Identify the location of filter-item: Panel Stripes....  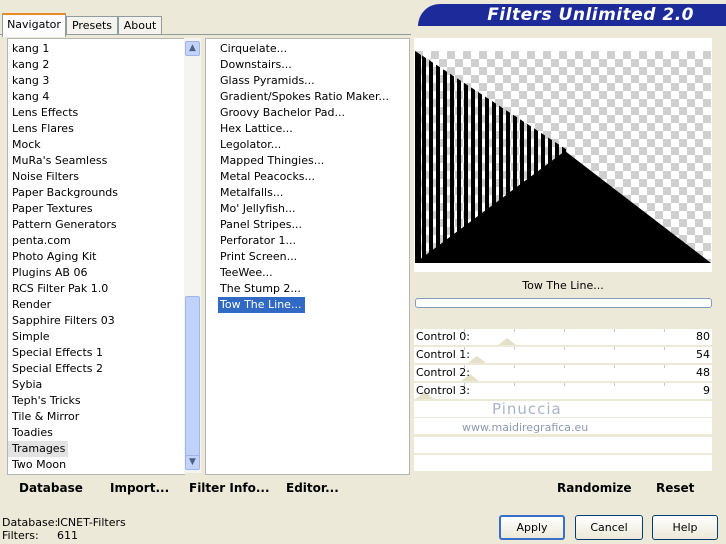
(262, 225).